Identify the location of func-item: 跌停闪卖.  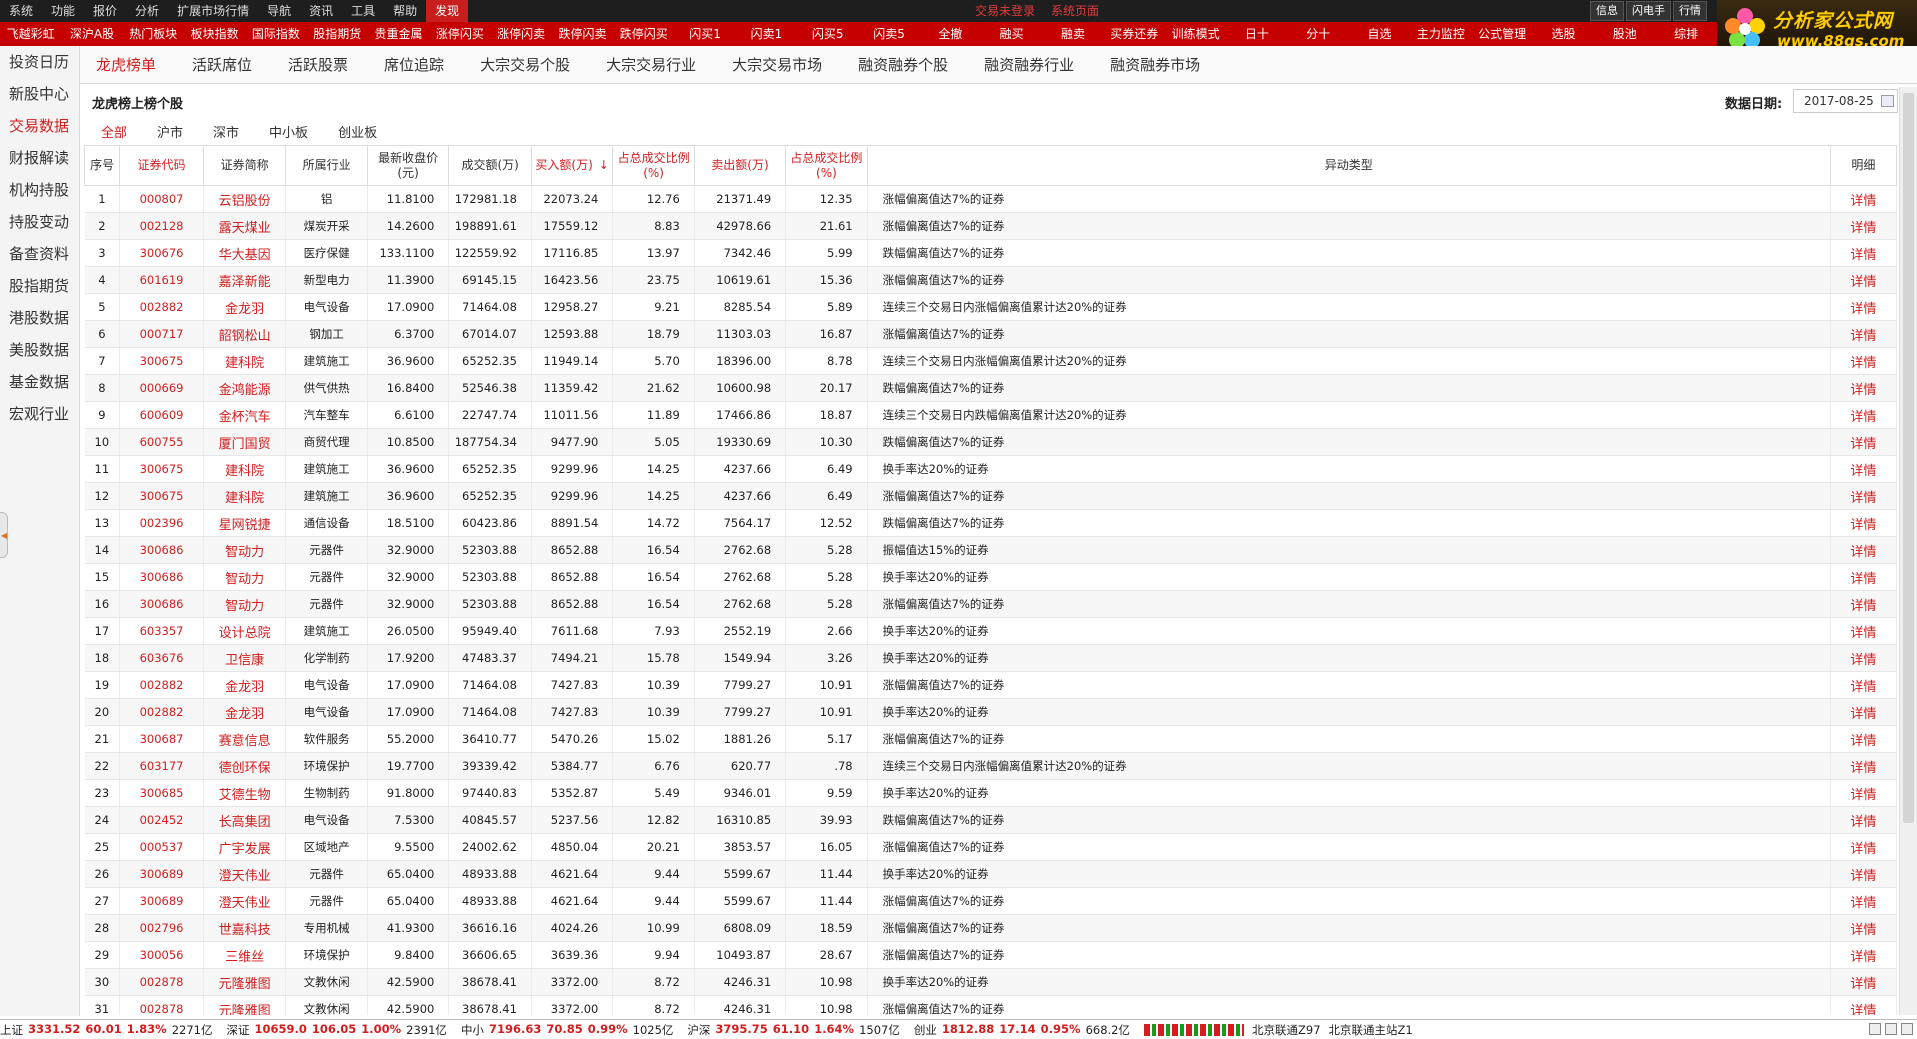
(582, 34).